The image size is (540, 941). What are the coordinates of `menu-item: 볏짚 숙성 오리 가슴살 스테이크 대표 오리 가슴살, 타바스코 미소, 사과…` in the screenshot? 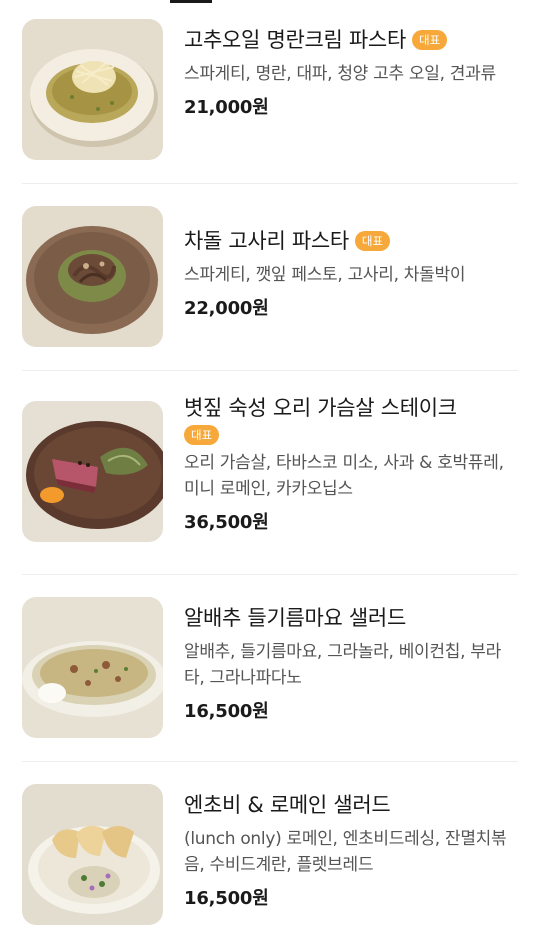 It's located at (270, 471).